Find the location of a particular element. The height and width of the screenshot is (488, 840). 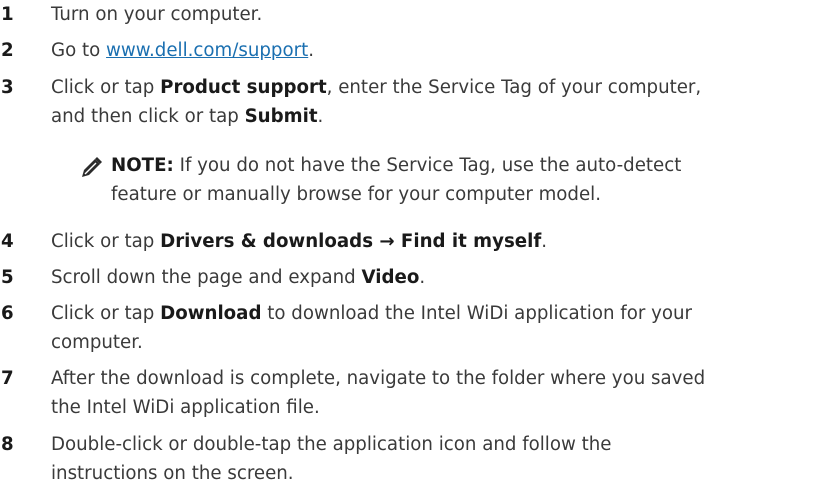

step-3-text-e: . is located at coordinates (320, 116).